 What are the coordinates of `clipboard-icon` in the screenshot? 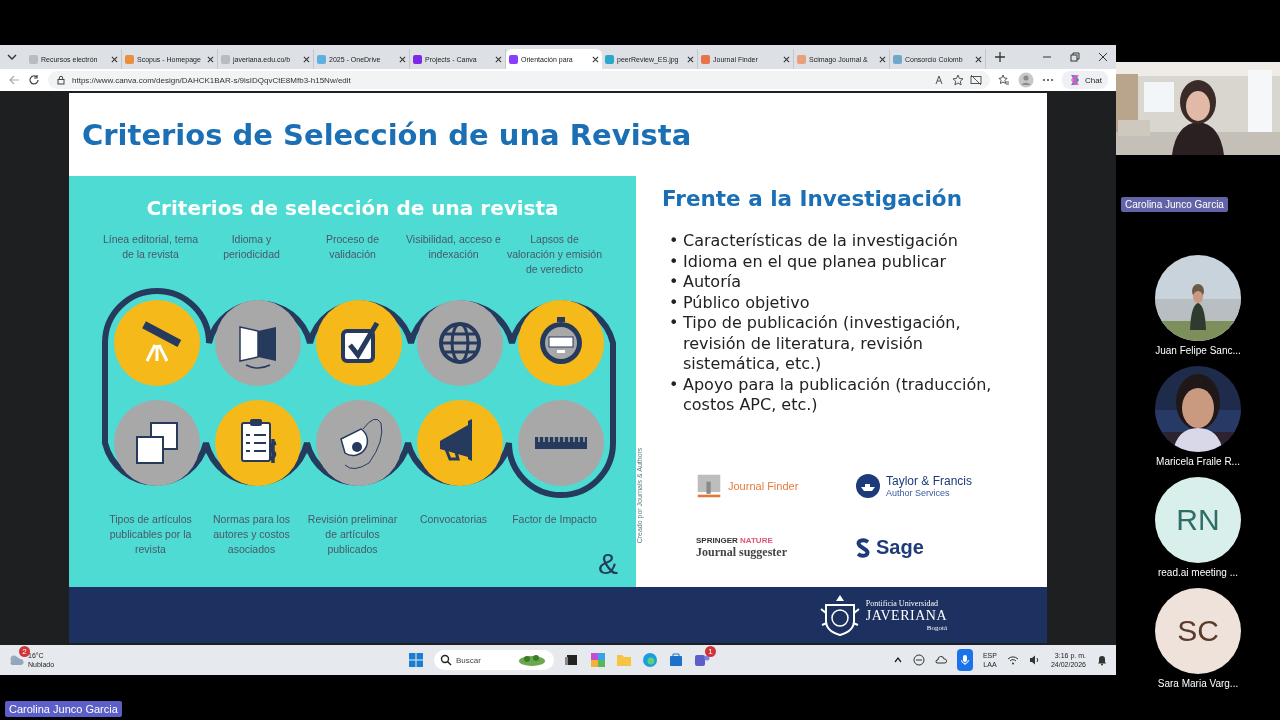 It's located at (259, 442).